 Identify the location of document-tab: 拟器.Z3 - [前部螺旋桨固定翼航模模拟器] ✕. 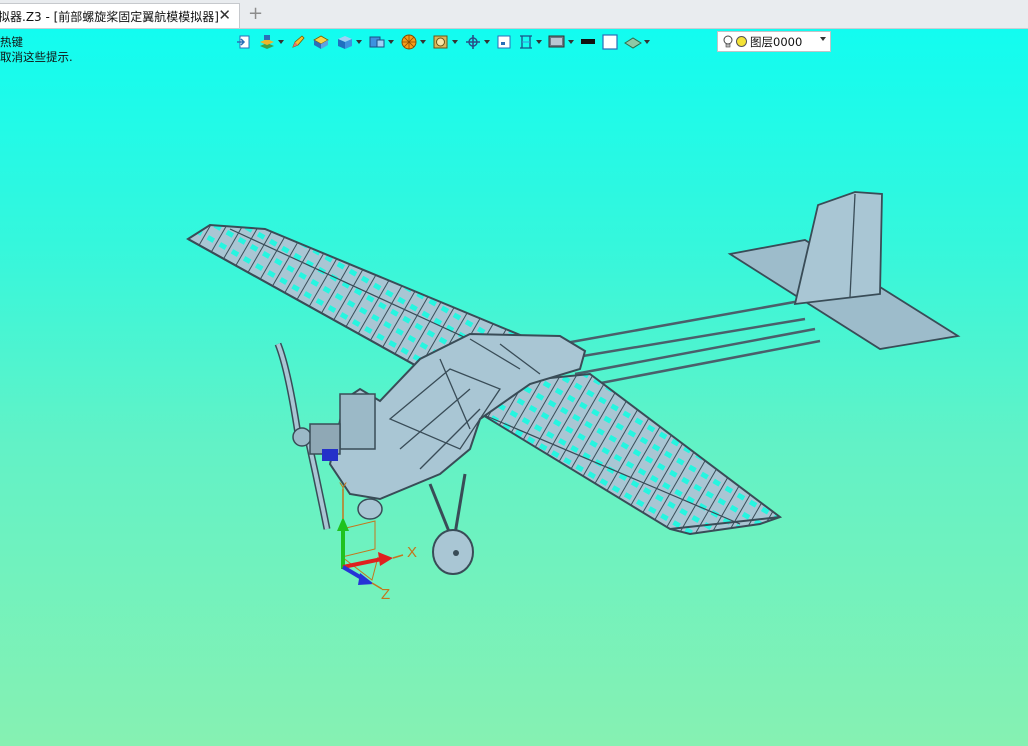
(120, 15).